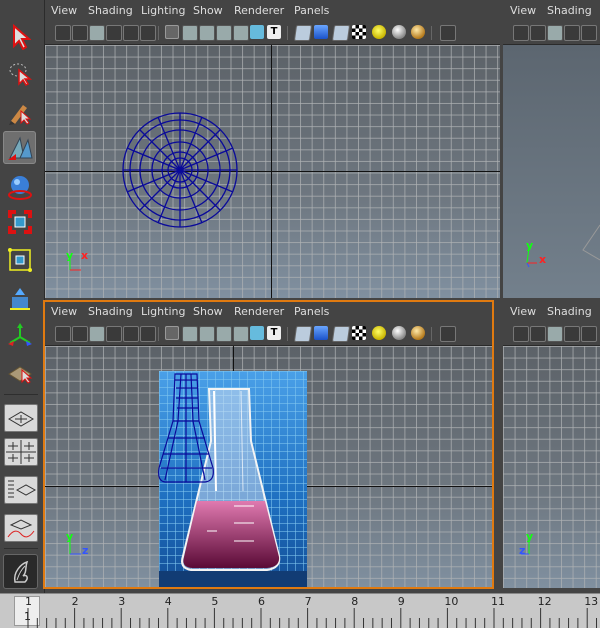  What do you see at coordinates (312, 618) in the screenshot?
I see `time-slider-ticks` at bounding box center [312, 618].